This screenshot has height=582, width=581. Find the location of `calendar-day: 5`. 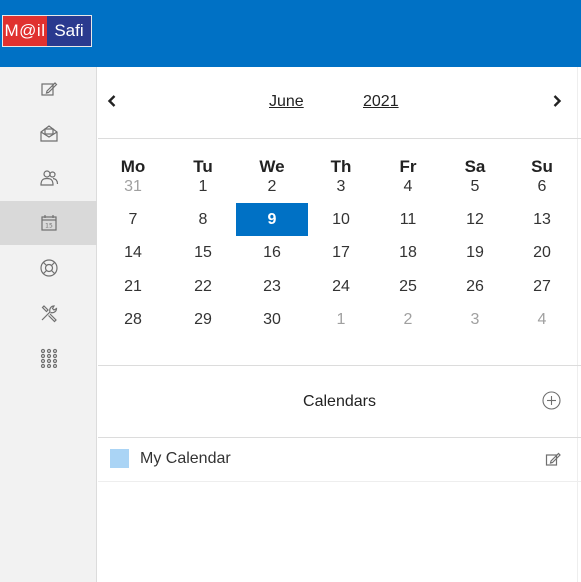

calendar-day: 5 is located at coordinates (475, 186).